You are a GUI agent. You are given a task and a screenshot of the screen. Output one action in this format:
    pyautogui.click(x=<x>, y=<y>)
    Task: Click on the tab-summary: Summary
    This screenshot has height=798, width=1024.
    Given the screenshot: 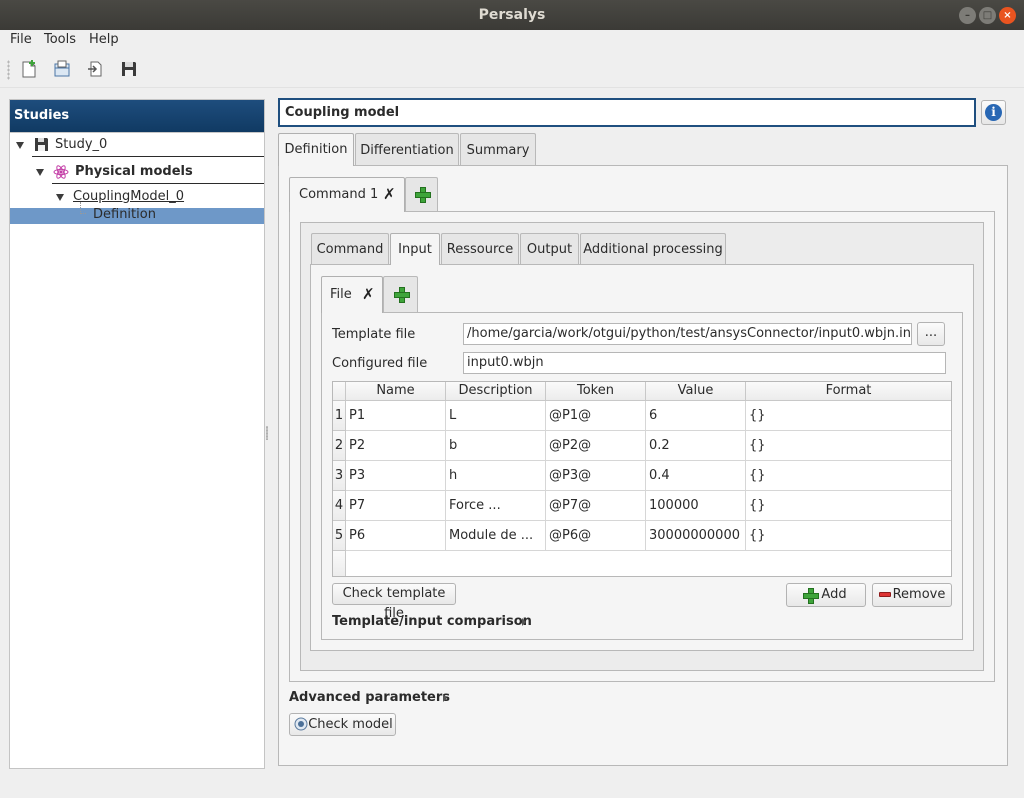 What is the action you would take?
    pyautogui.click(x=498, y=149)
    